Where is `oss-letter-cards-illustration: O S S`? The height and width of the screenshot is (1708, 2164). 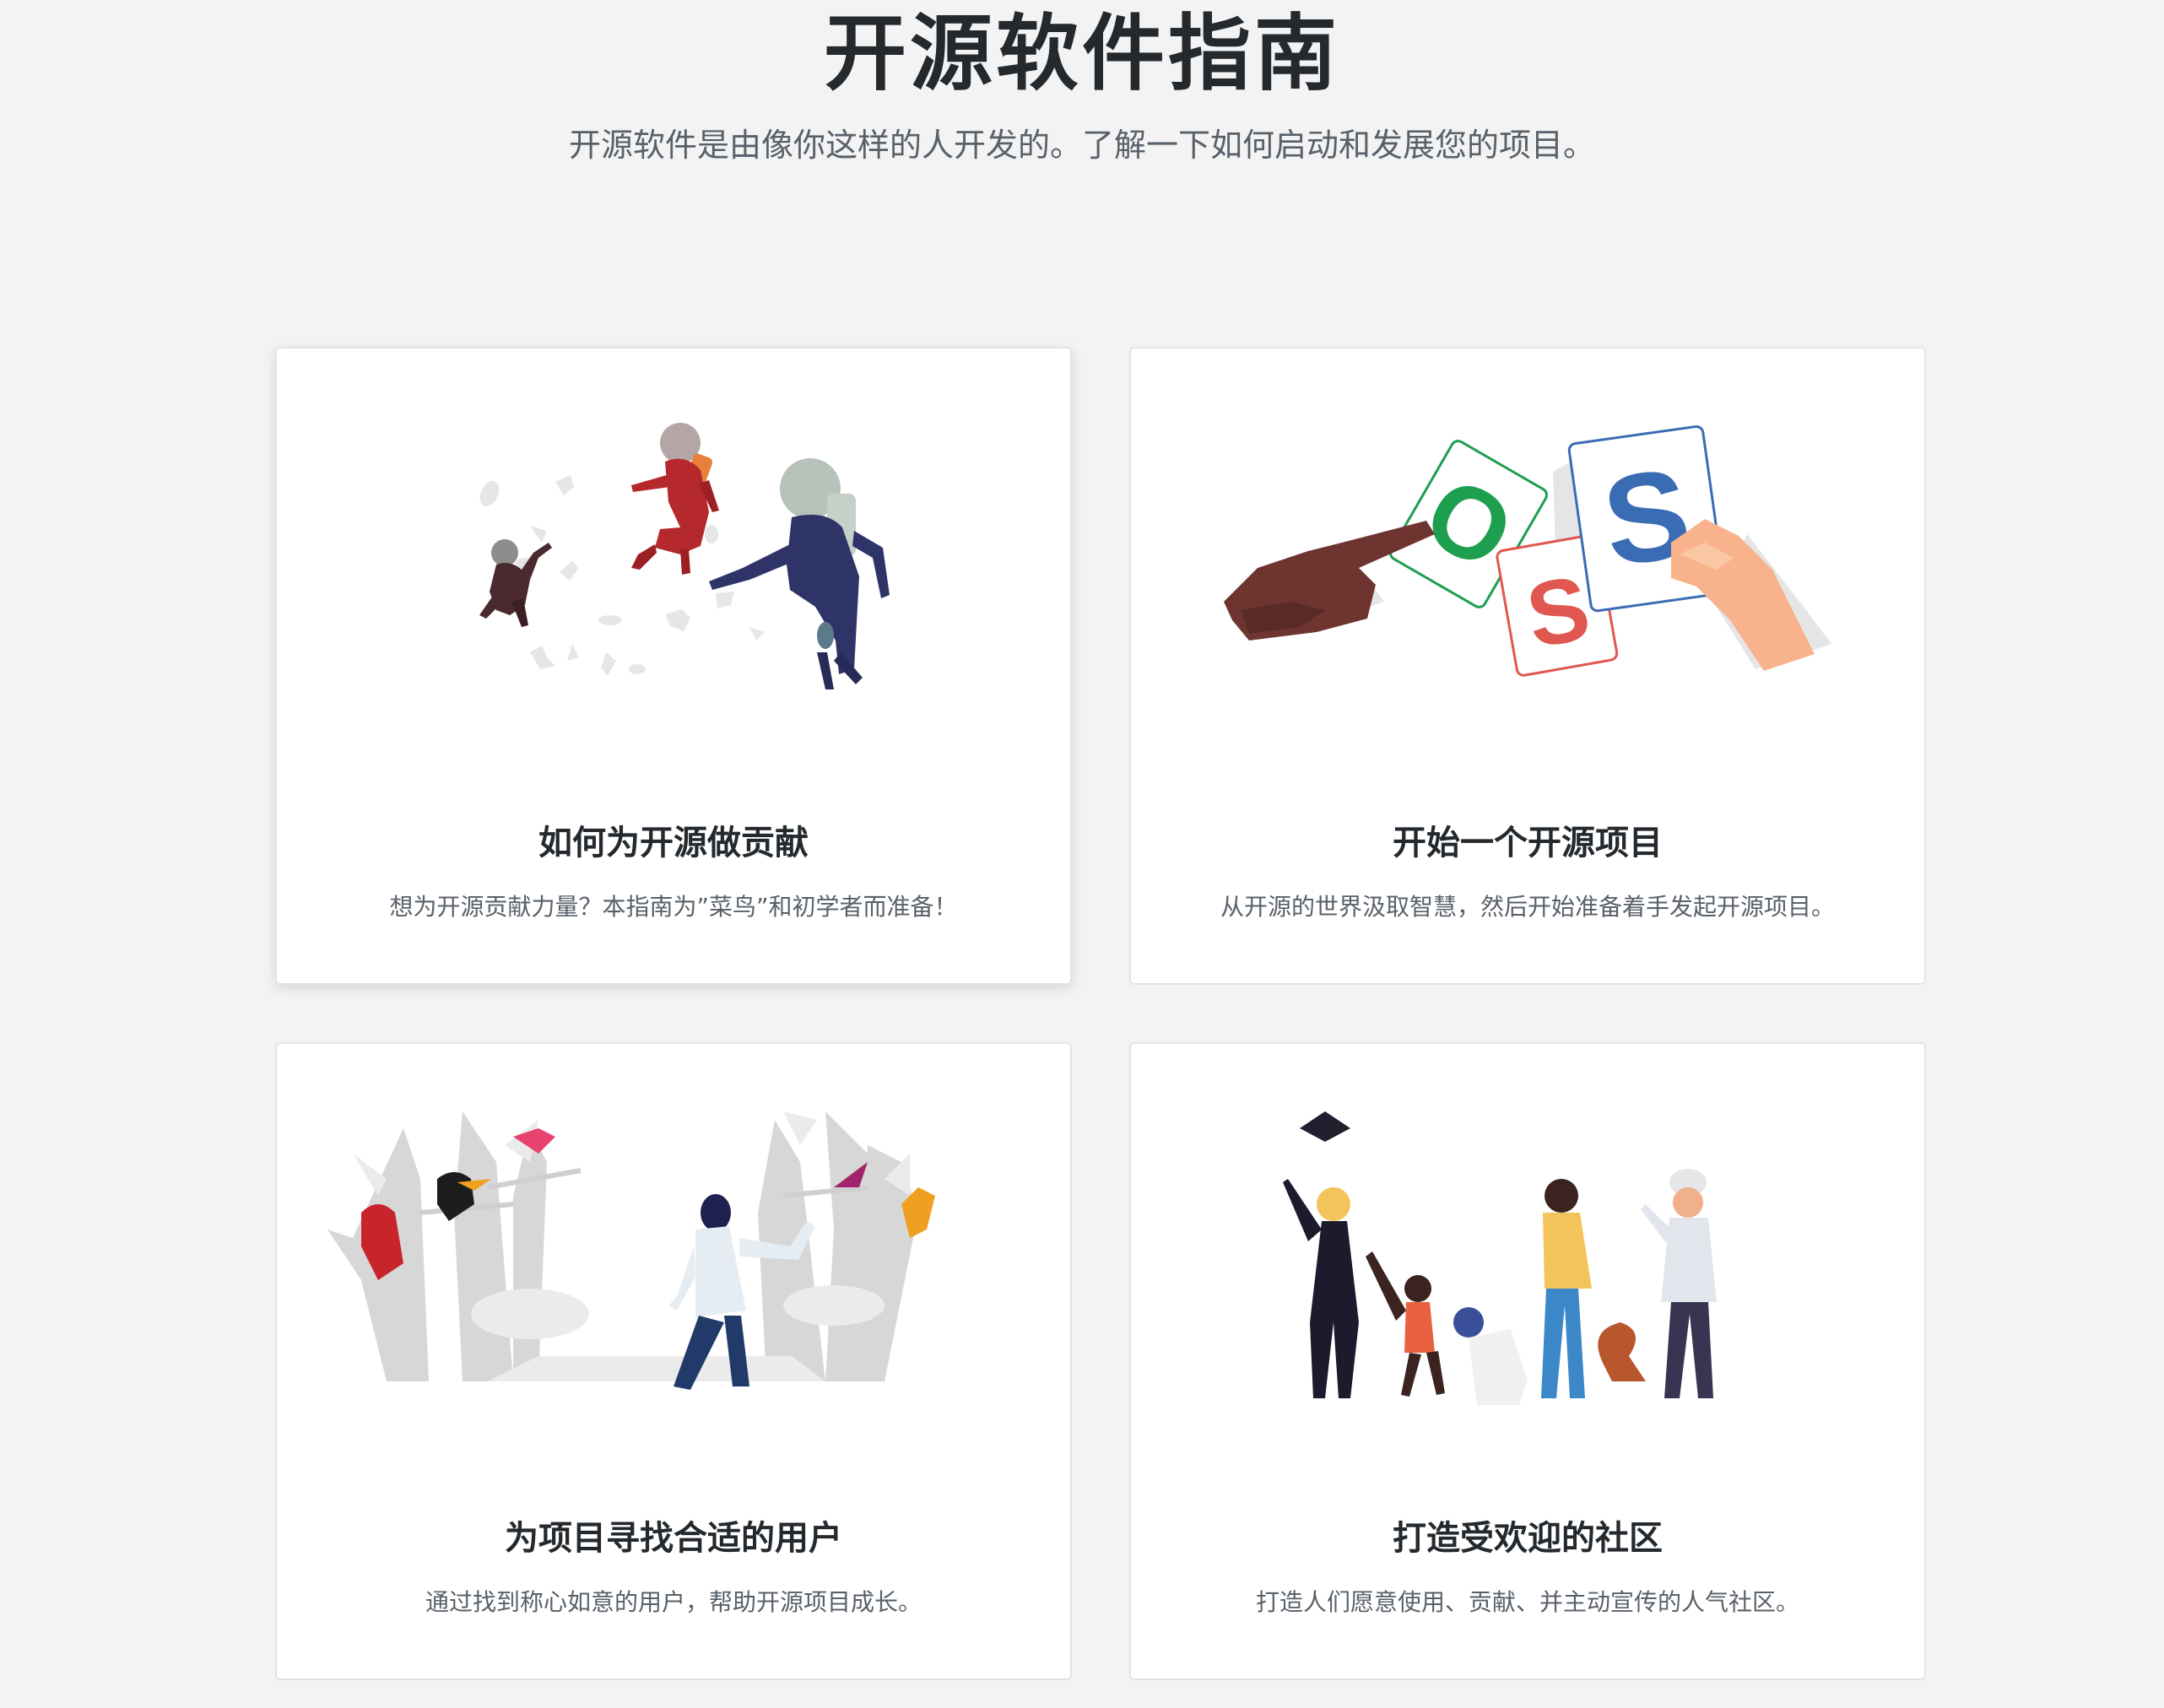 oss-letter-cards-illustration: O S S is located at coordinates (1527, 559).